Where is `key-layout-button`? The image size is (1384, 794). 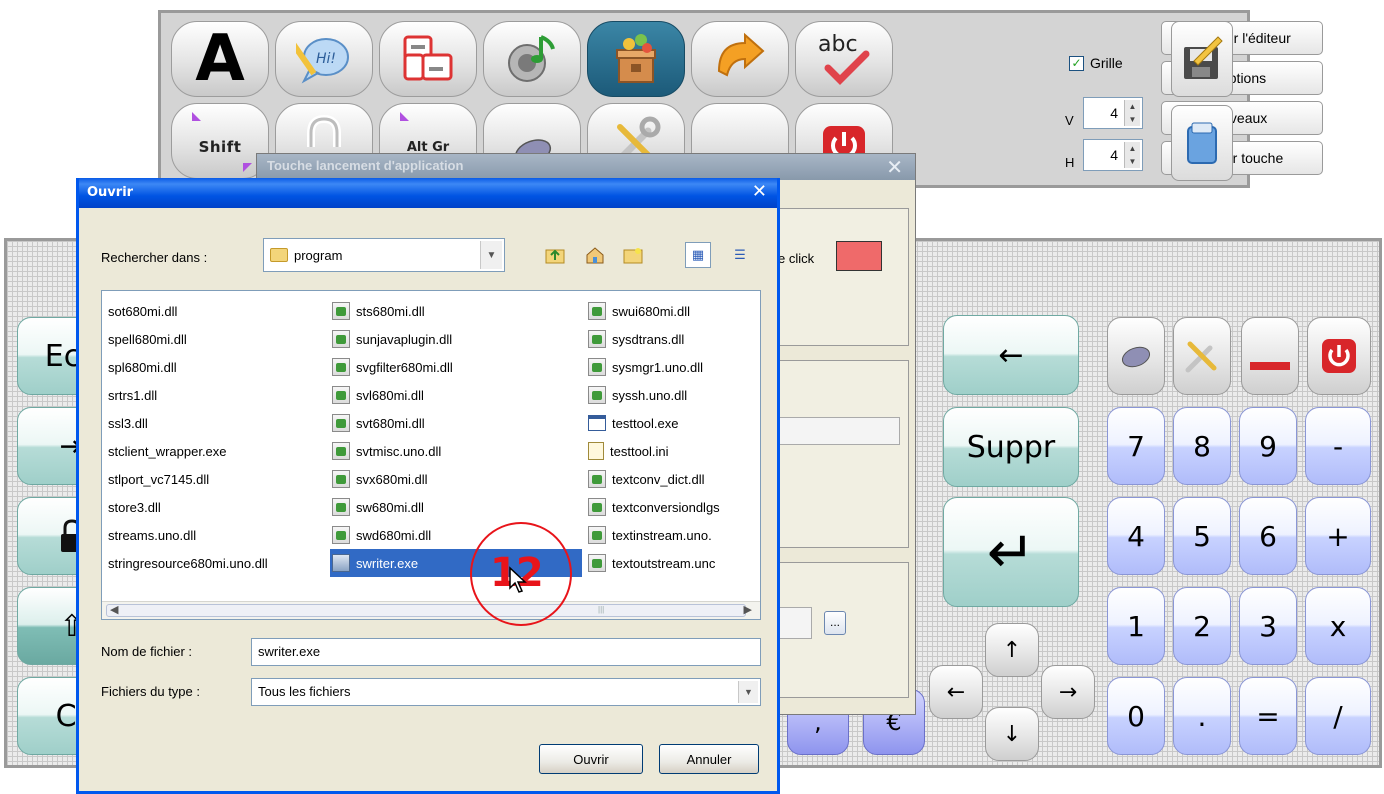
key-layout-button is located at coordinates (428, 59).